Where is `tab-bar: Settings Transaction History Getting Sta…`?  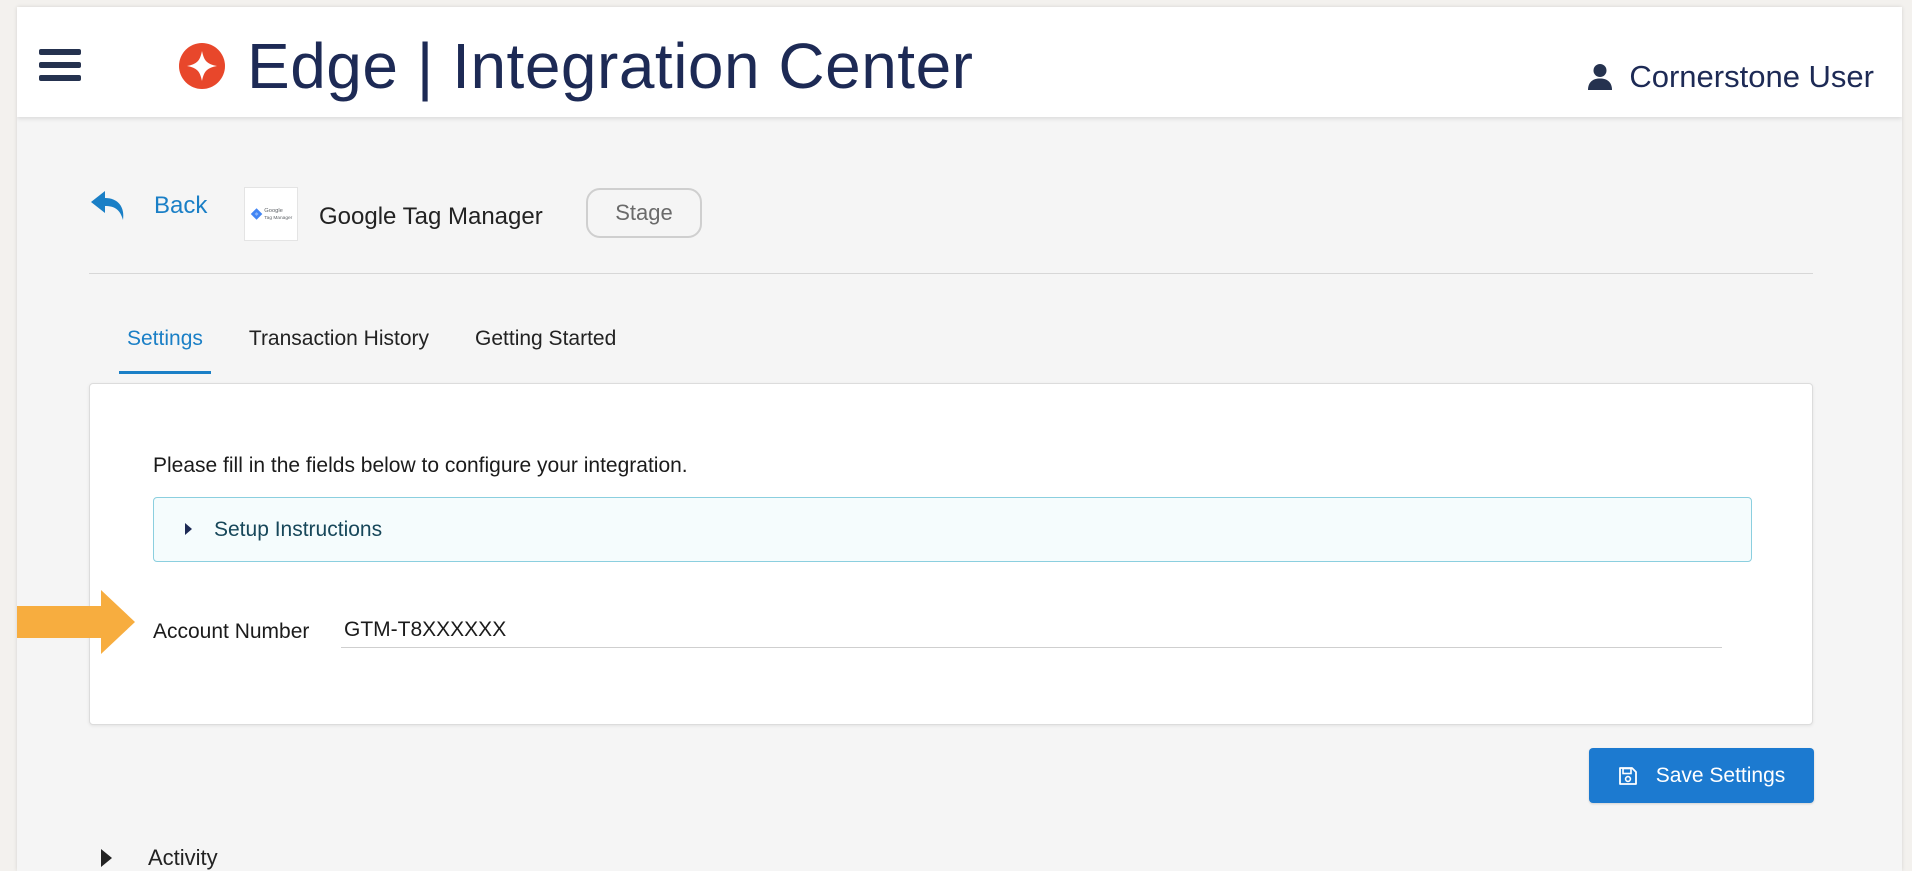 tab-bar: Settings Transaction History Getting Sta… is located at coordinates (386, 345).